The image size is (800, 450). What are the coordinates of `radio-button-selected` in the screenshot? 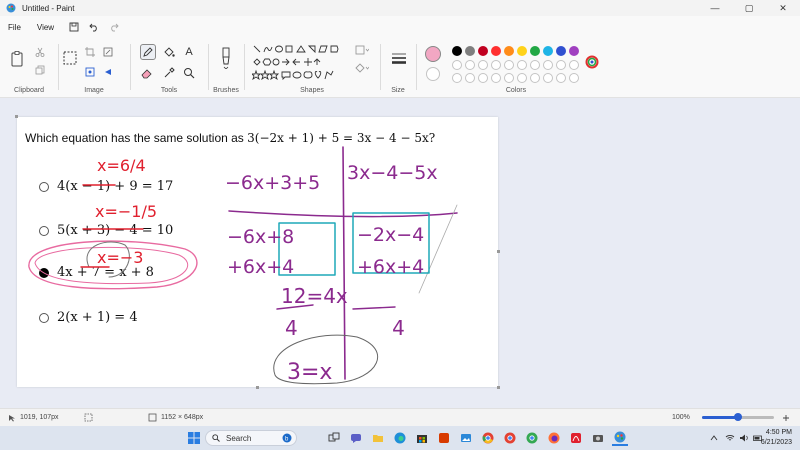 It's located at (44, 272).